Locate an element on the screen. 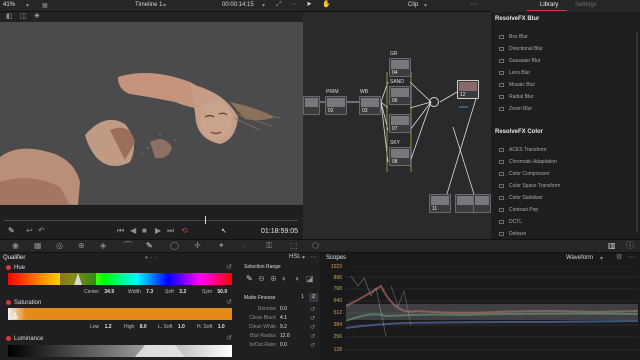 This screenshot has width=640, height=360. fit-icon: ⤢ is located at coordinates (279, 5).